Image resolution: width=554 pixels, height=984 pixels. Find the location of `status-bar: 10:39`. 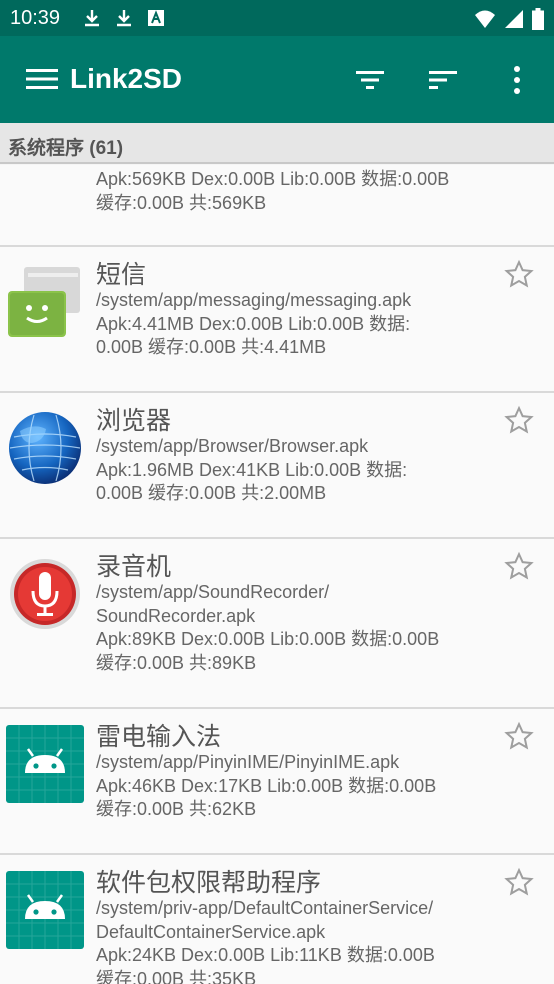

status-bar: 10:39 is located at coordinates (277, 18).